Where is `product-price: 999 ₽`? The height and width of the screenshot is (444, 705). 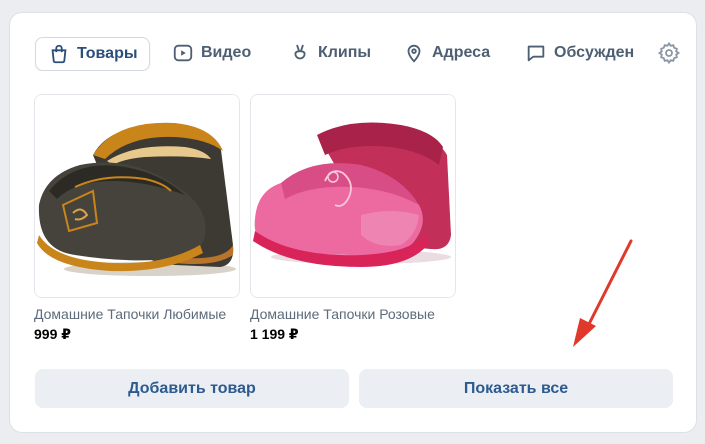
product-price: 999 ₽ is located at coordinates (52, 334).